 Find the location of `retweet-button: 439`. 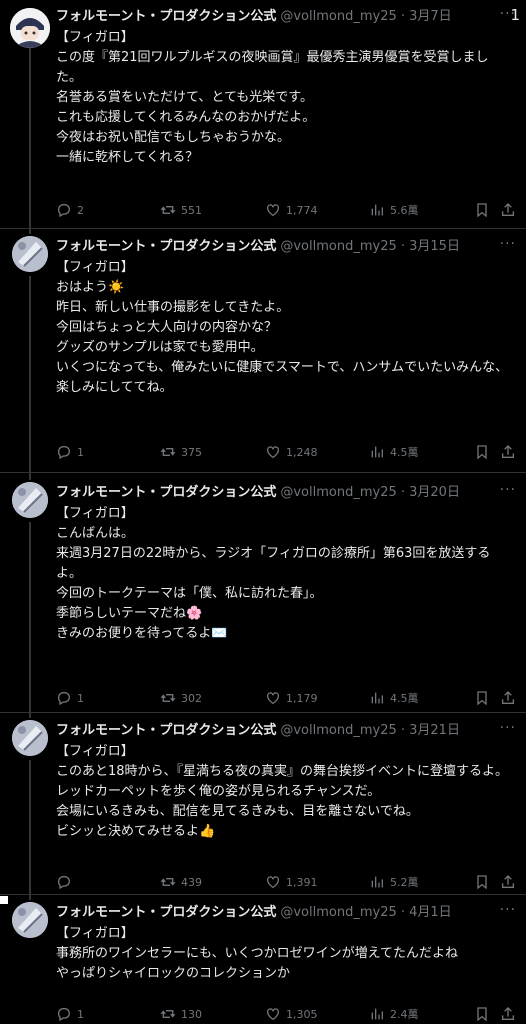

retweet-button: 439 is located at coordinates (181, 882).